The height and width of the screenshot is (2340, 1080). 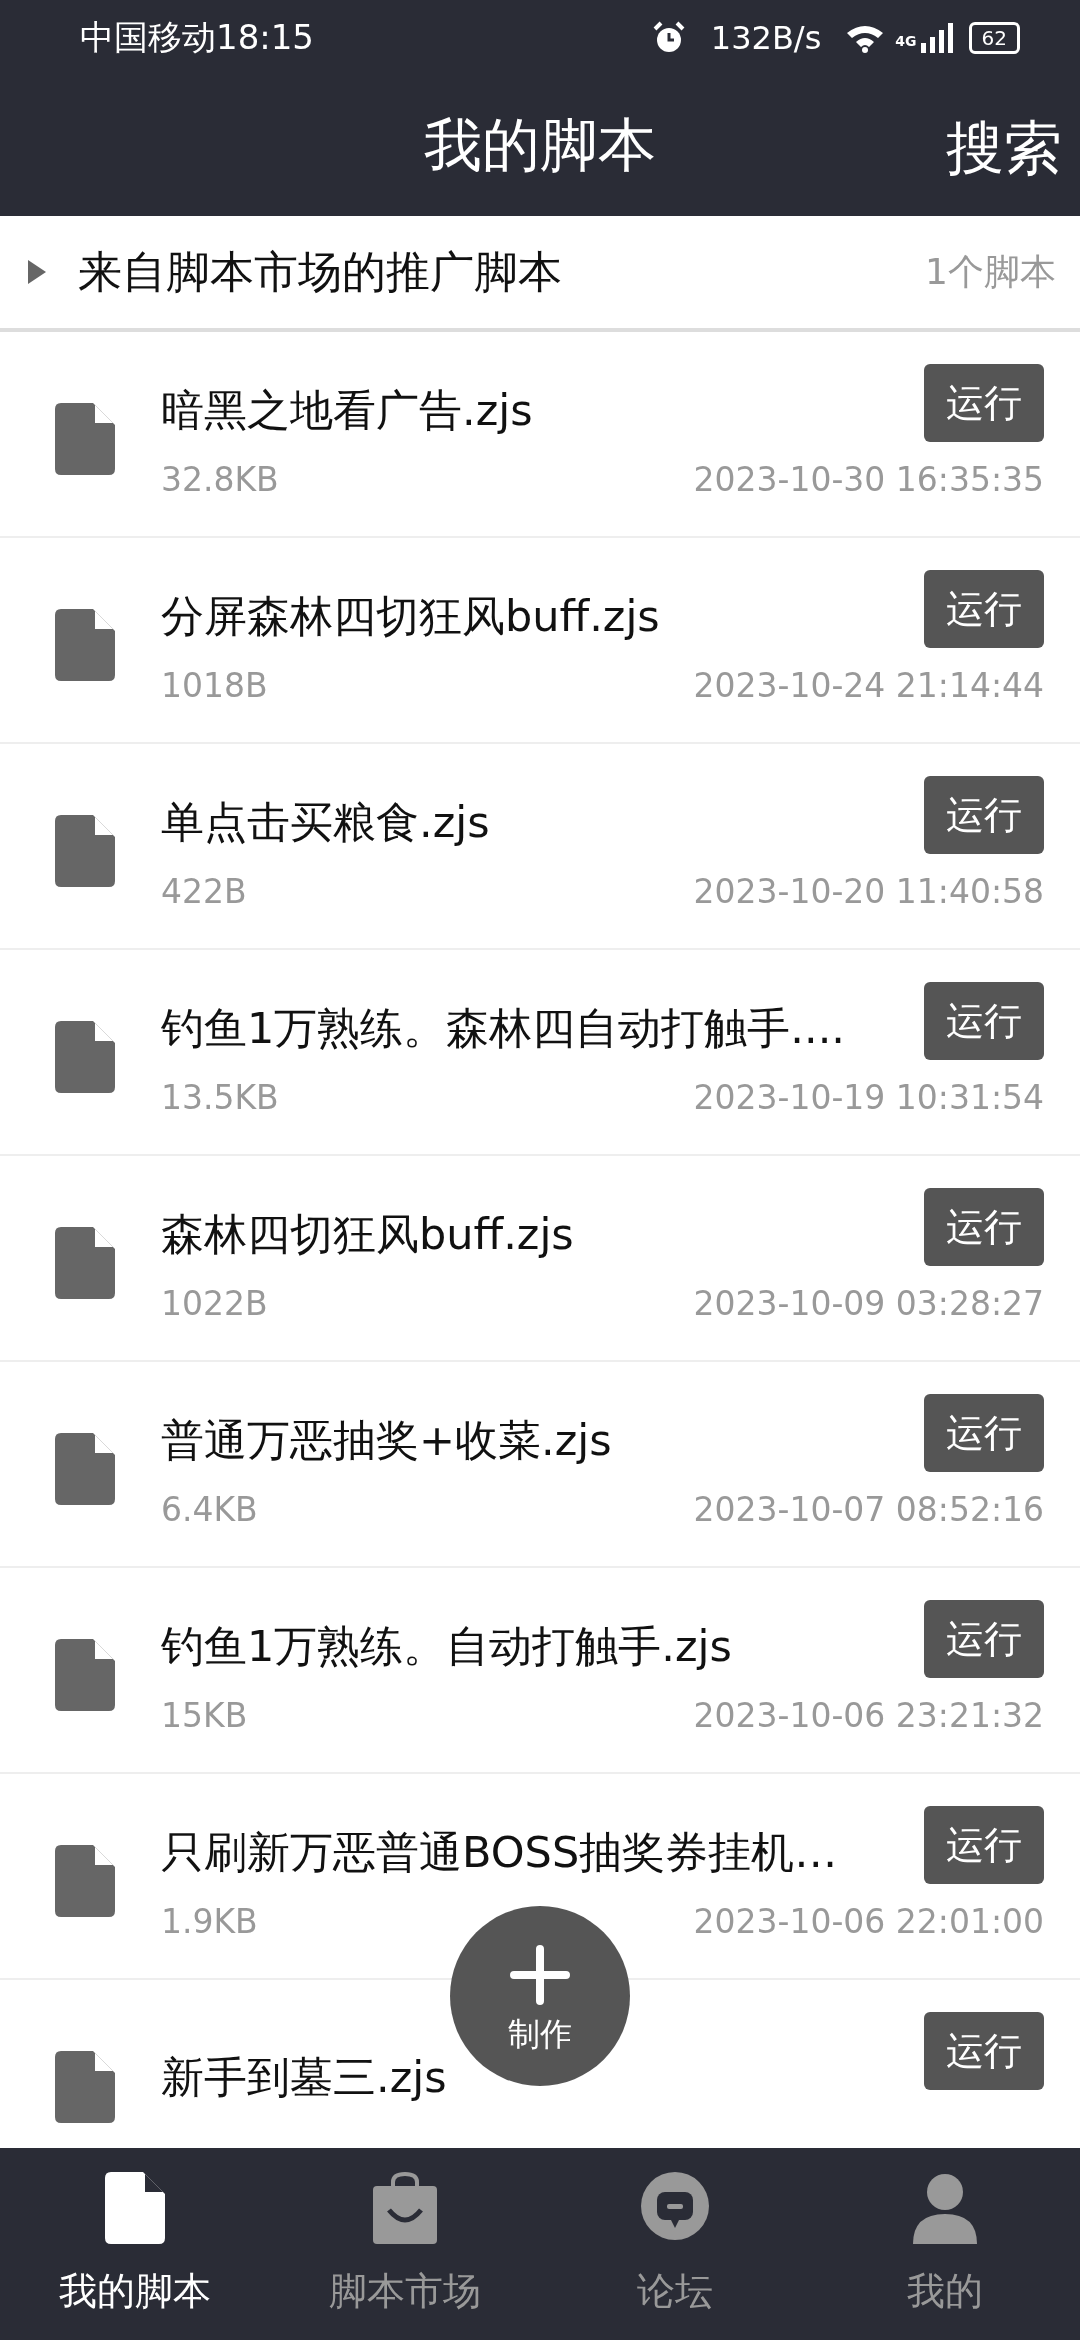 What do you see at coordinates (304, 2077) in the screenshot?
I see `script-name: 新手到墓三.zjs` at bounding box center [304, 2077].